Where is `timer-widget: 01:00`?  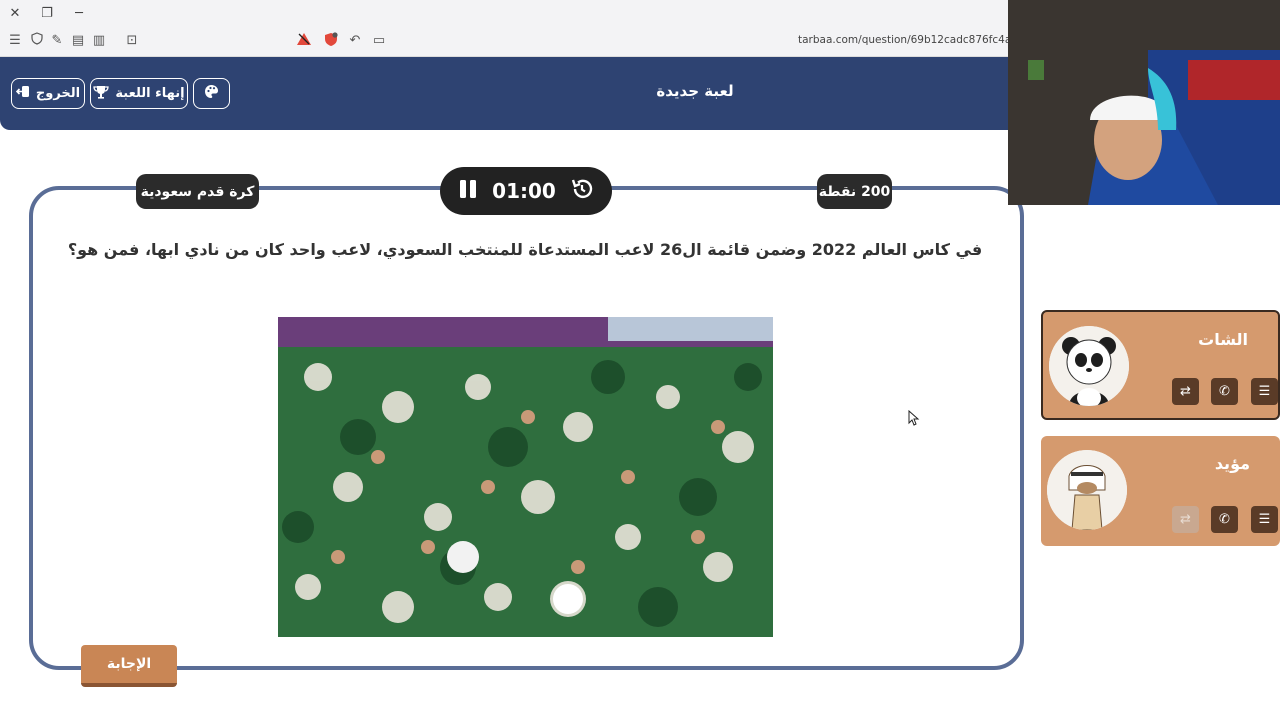 timer-widget: 01:00 is located at coordinates (526, 191).